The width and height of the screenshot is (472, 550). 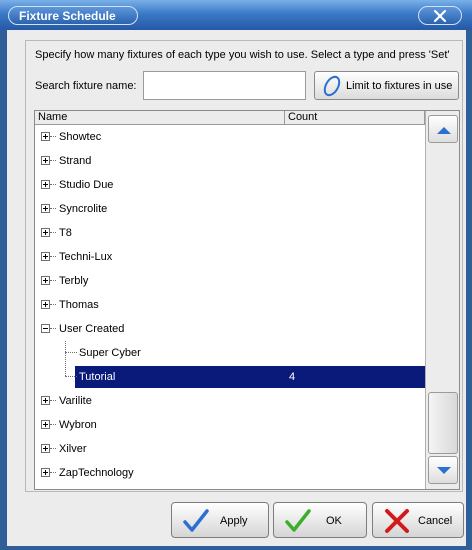 I want to click on scroll-thumb, so click(x=443, y=423).